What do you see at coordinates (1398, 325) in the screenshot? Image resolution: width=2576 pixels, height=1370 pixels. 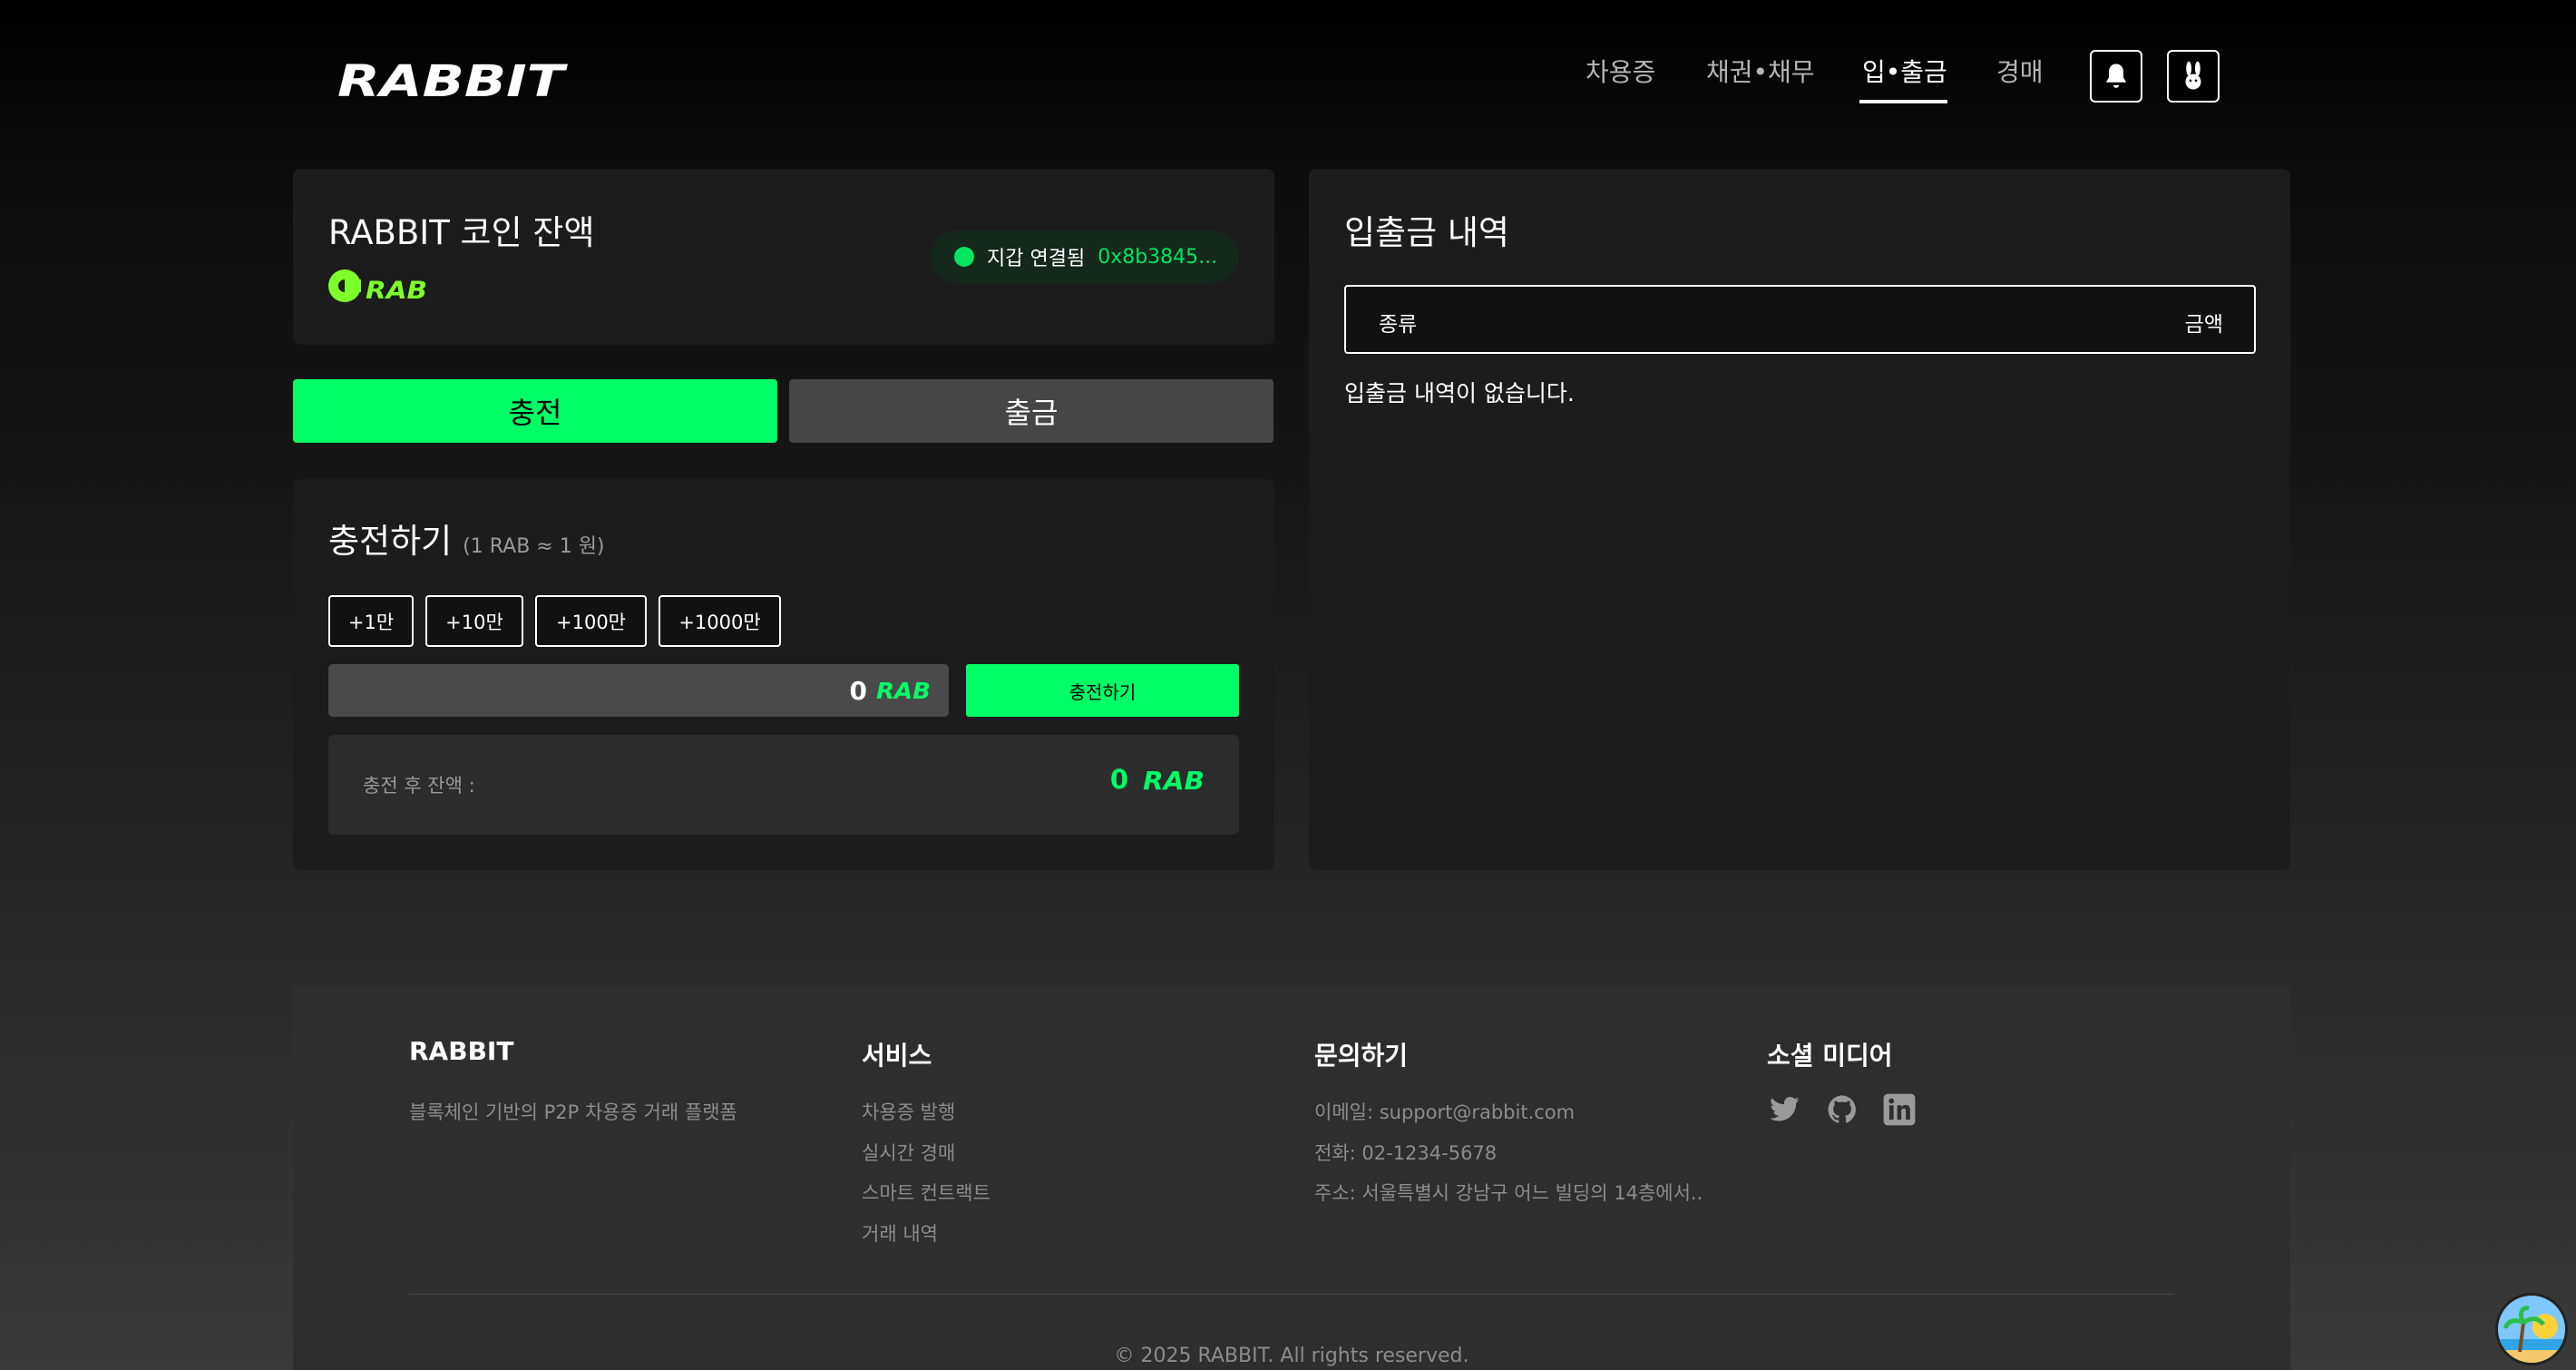 I see `history-col-type: 종류` at bounding box center [1398, 325].